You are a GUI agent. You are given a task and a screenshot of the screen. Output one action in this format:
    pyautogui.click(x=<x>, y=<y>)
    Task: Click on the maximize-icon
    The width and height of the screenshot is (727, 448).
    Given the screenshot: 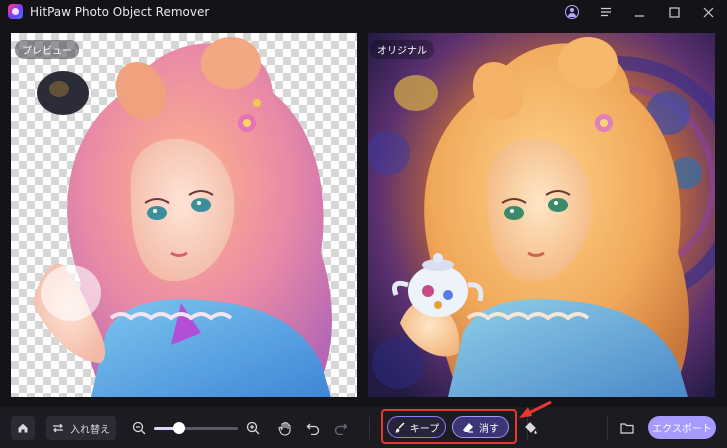 What is the action you would take?
    pyautogui.click(x=674, y=12)
    